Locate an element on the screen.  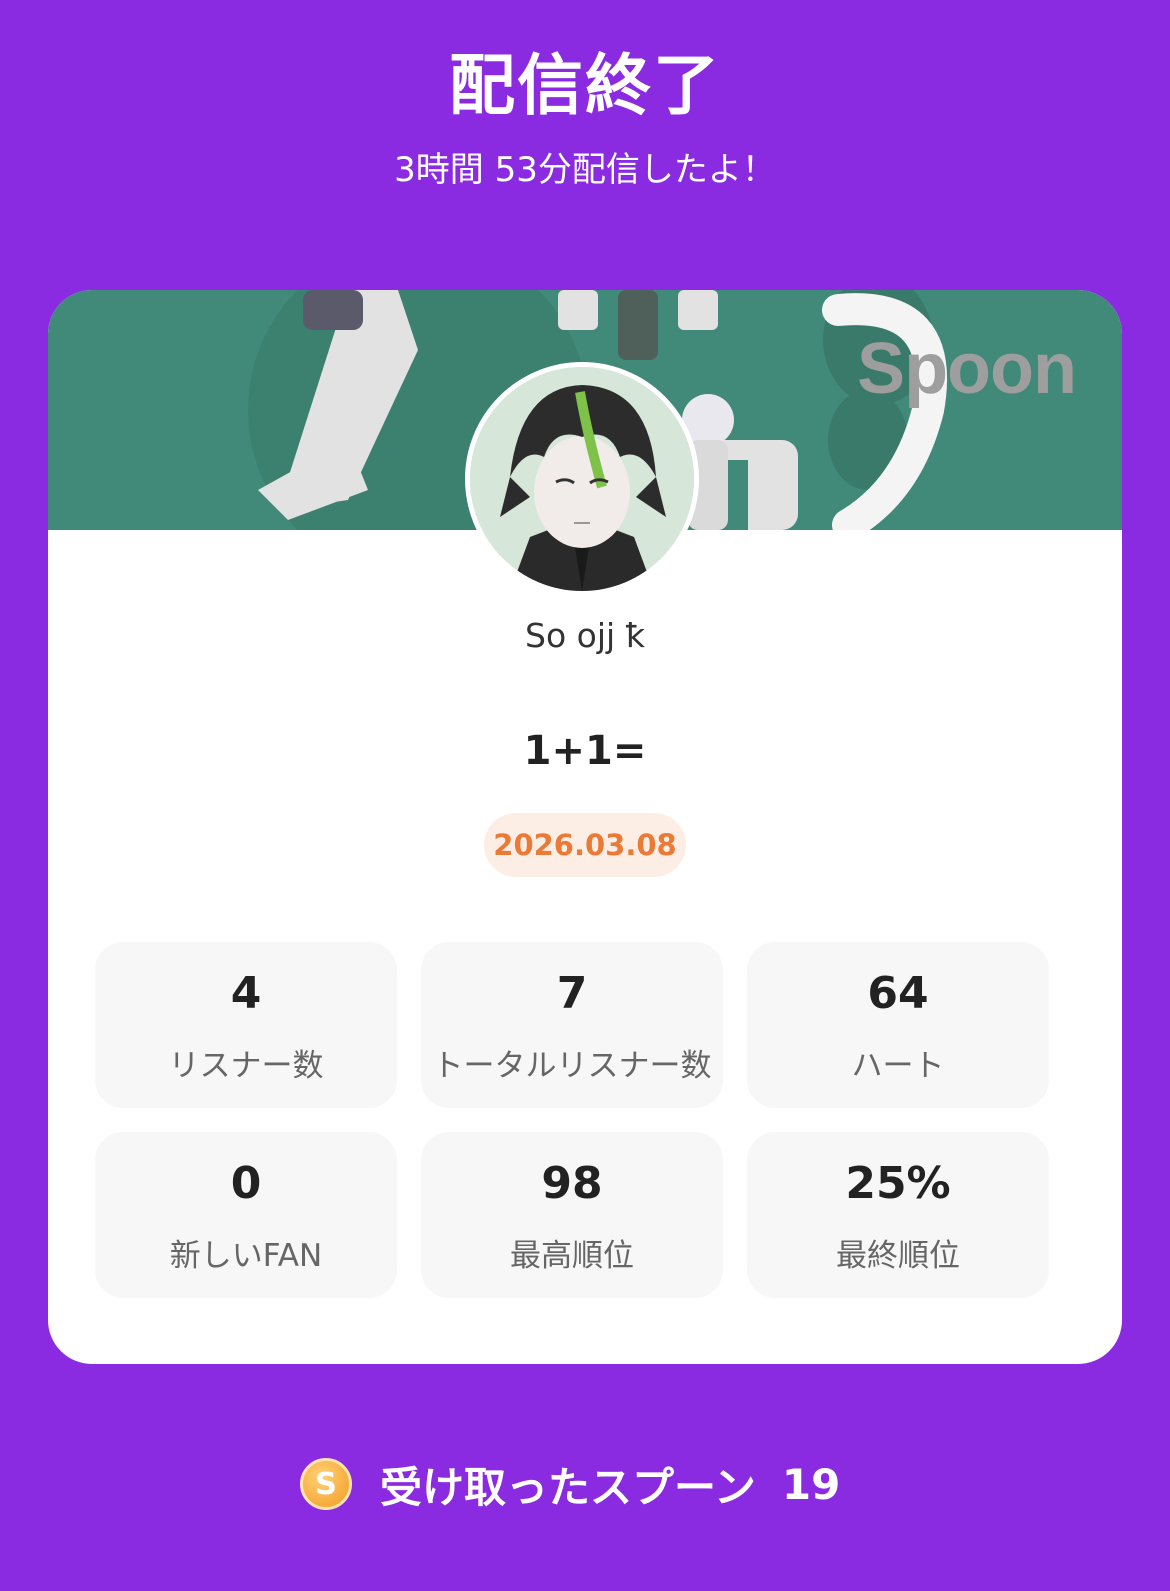
broadcast-duration: 3時間 53分配信したよ！ is located at coordinates (585, 170).